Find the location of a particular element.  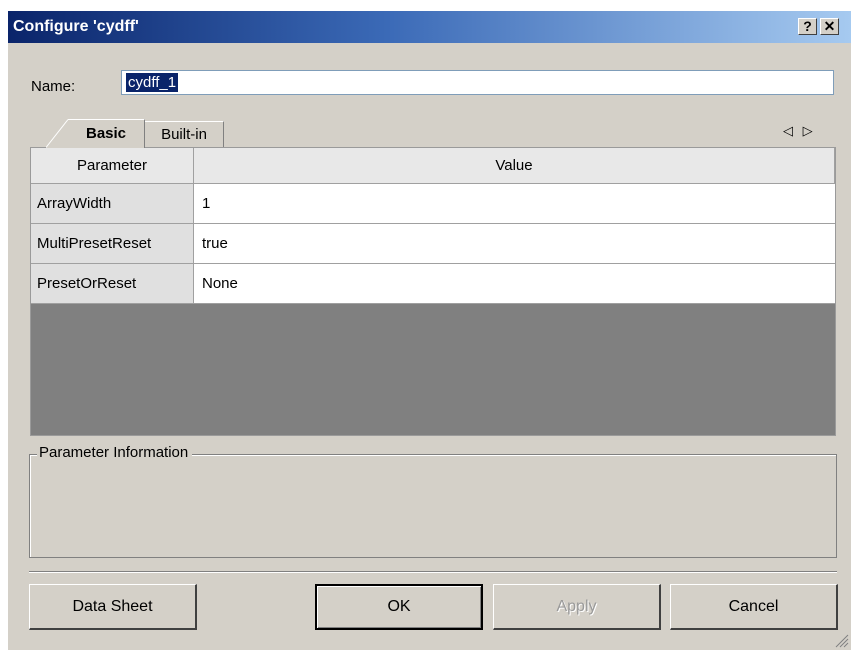

tab-scroll-arrows: ◁ ▷ is located at coordinates (799, 131).